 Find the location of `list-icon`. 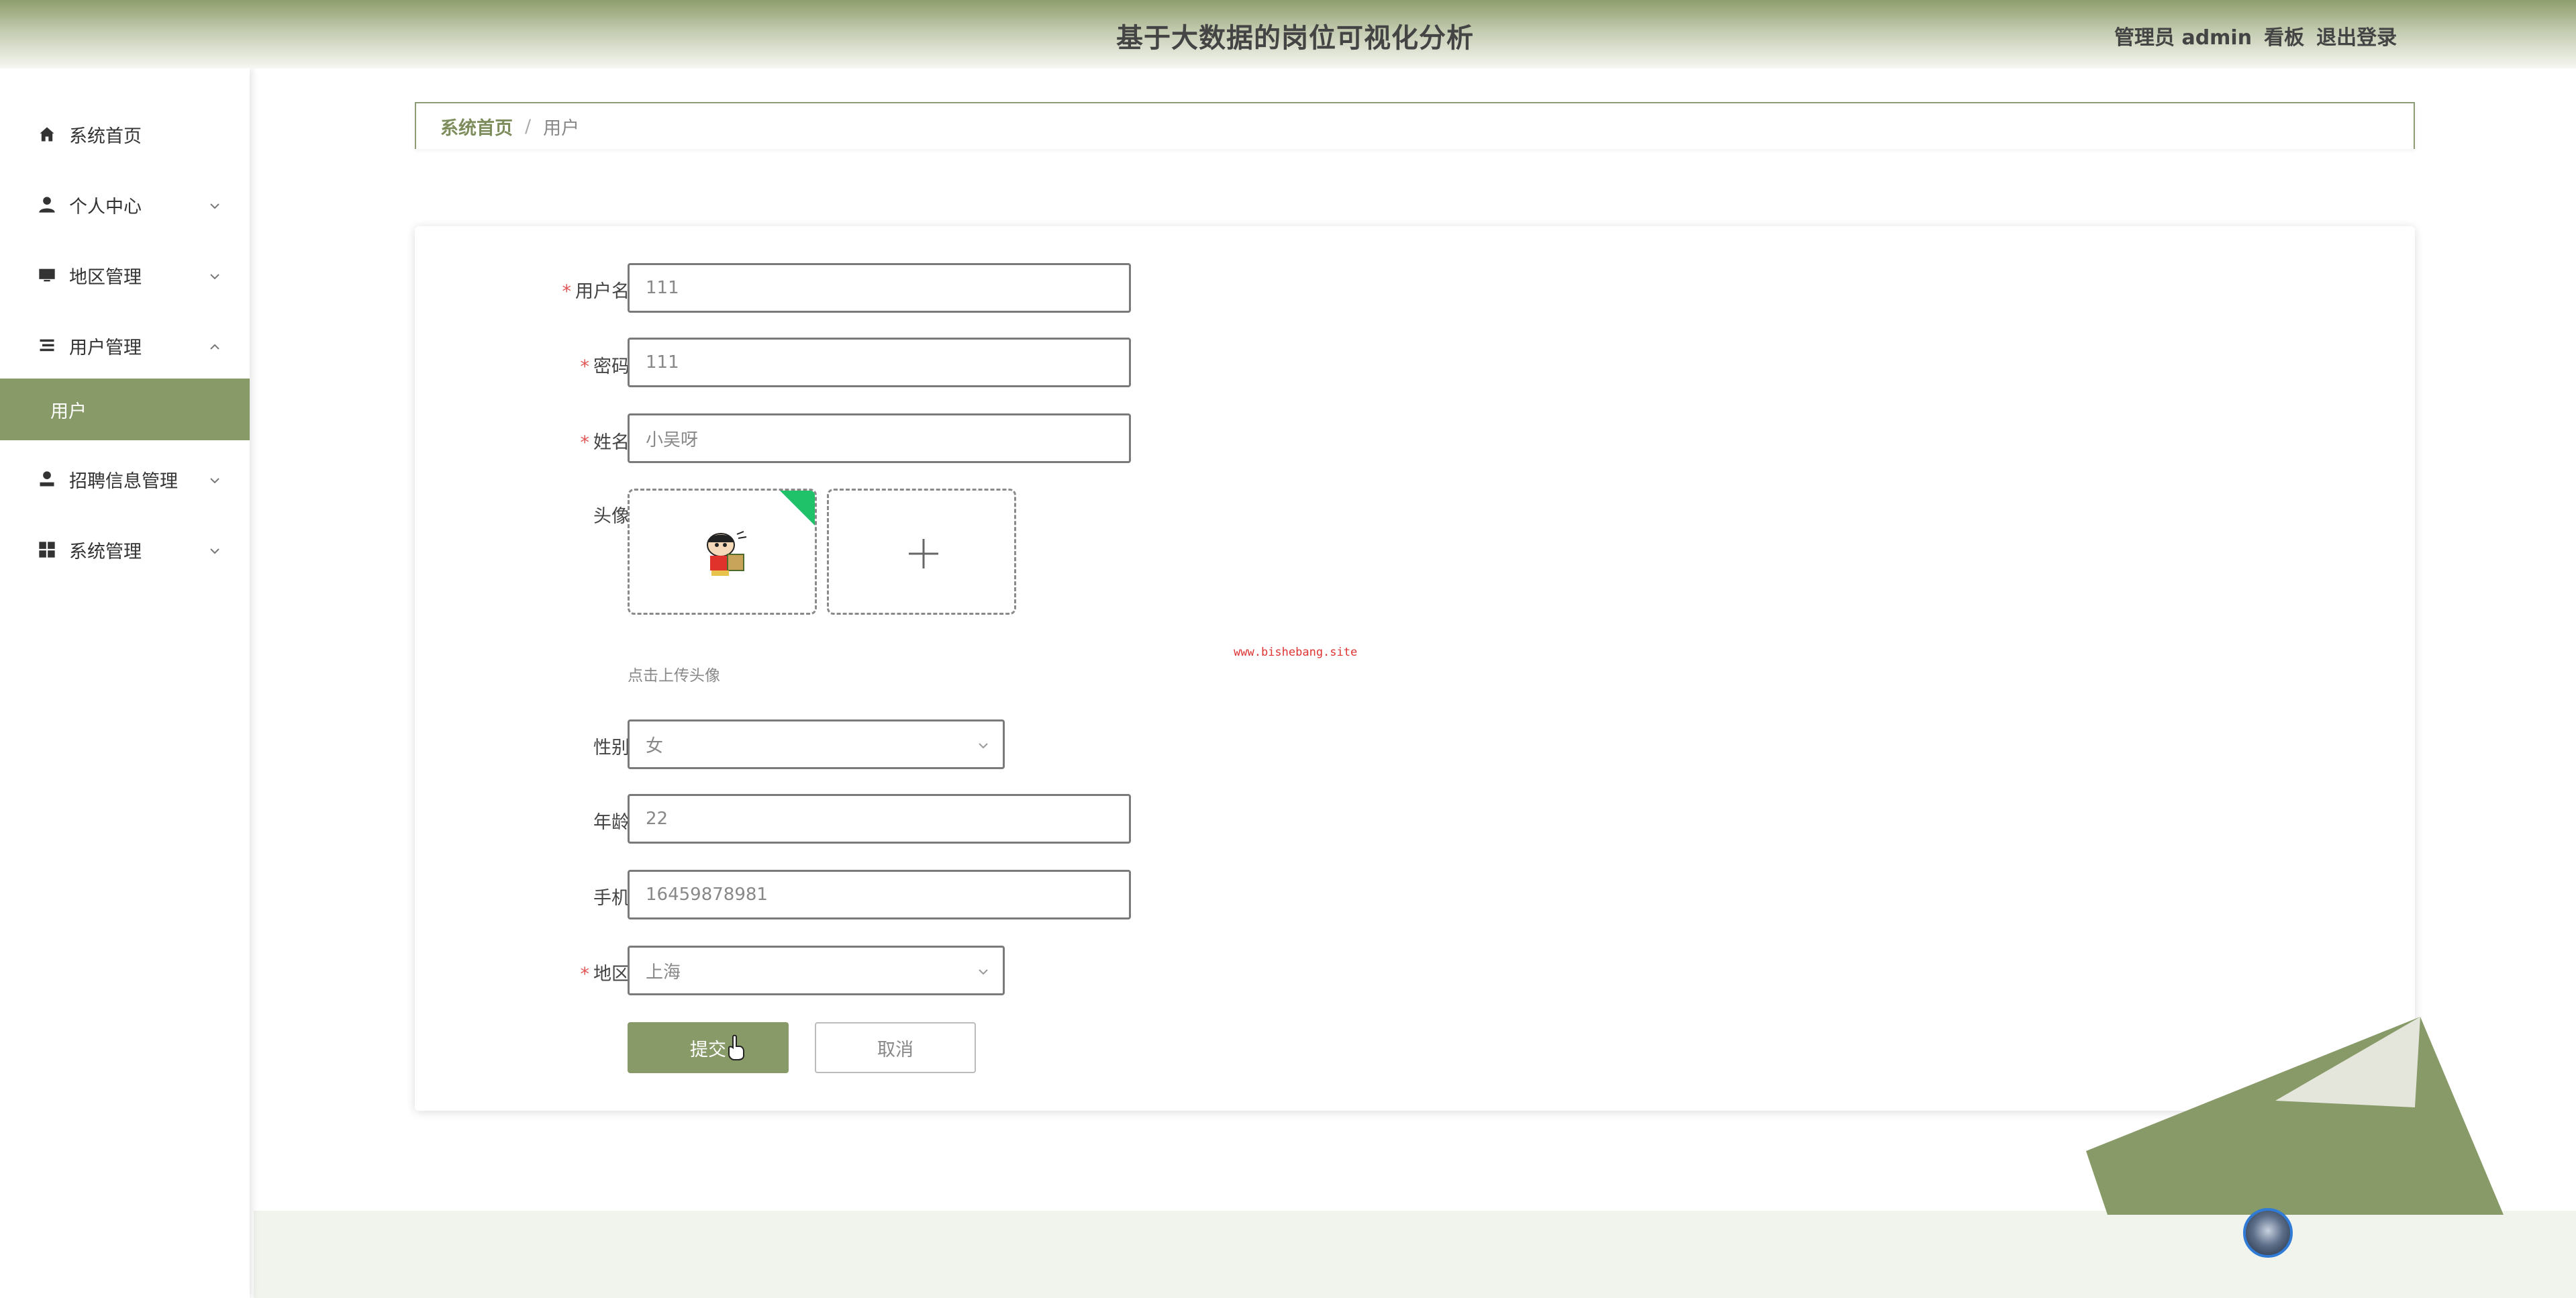

list-icon is located at coordinates (47, 346).